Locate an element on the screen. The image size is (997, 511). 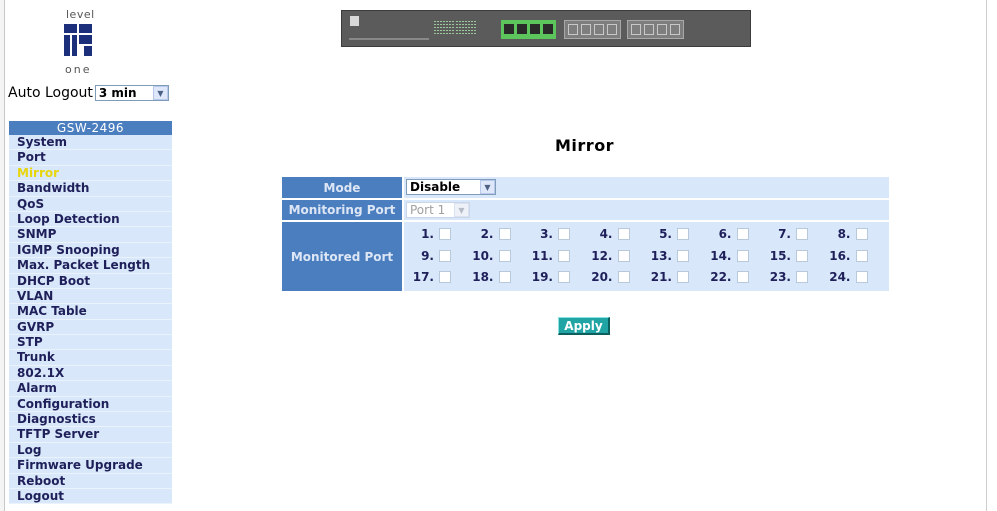
sidebar-item: Reboot is located at coordinates (90, 481).